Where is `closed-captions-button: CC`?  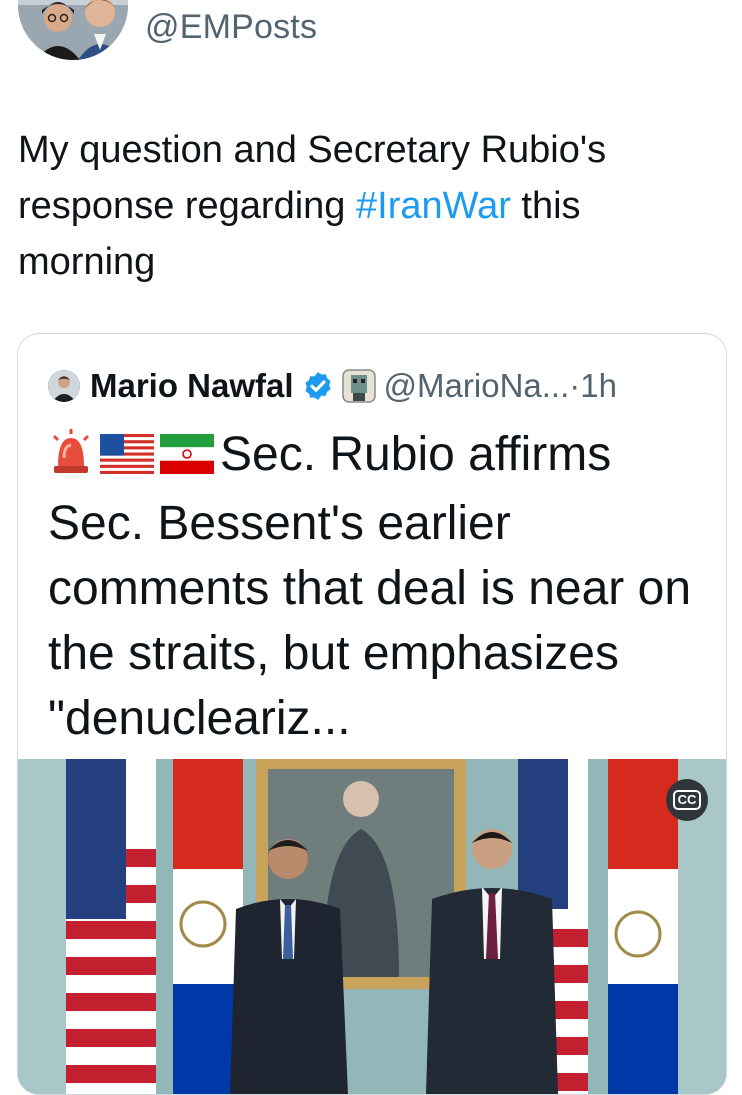
closed-captions-button: CC is located at coordinates (687, 800).